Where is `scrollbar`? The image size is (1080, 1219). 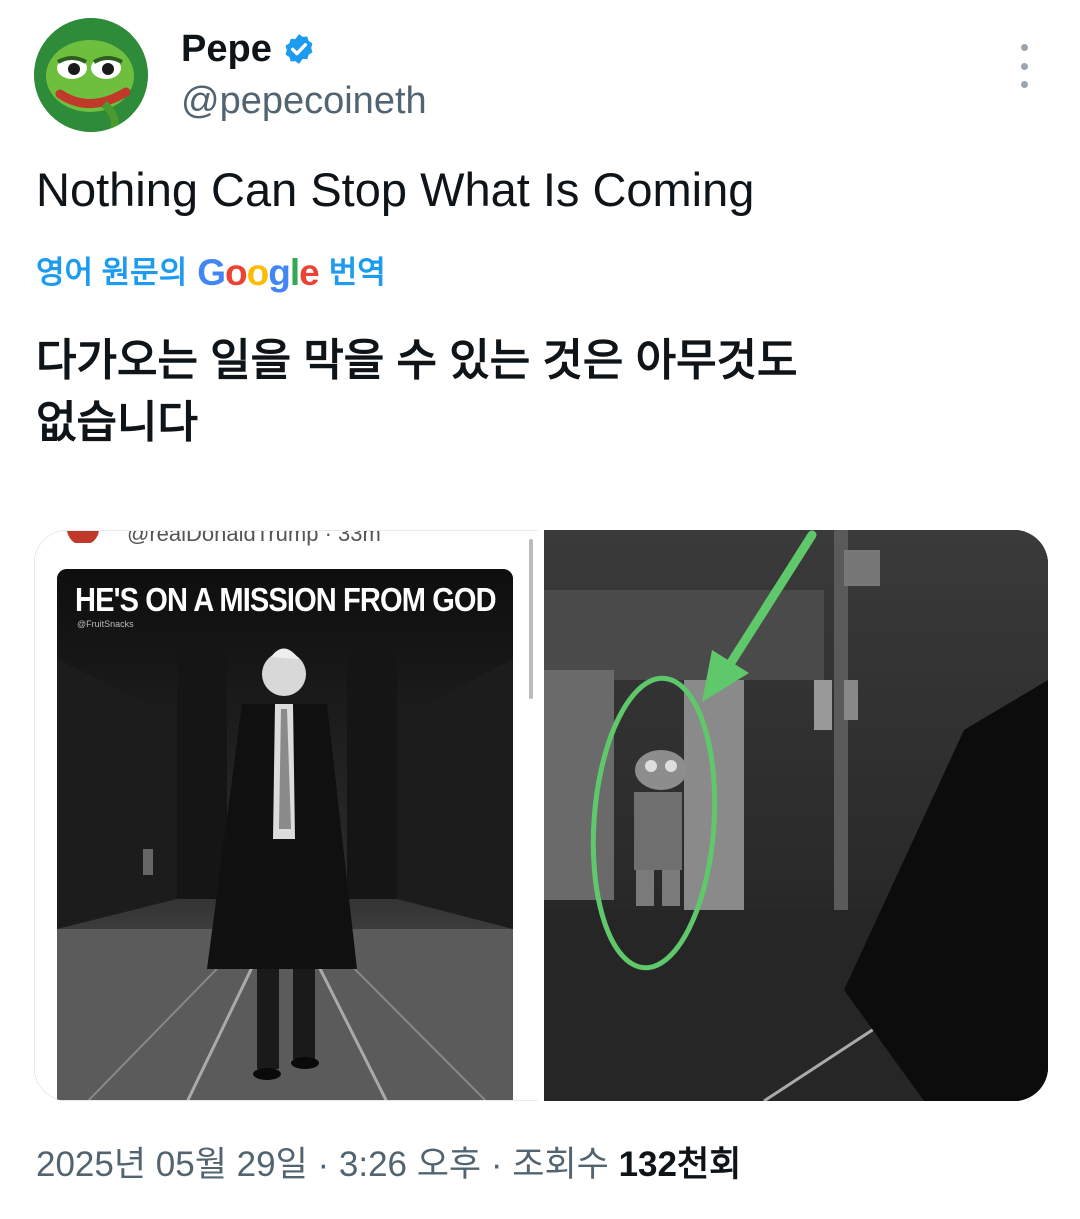
scrollbar is located at coordinates (531, 619).